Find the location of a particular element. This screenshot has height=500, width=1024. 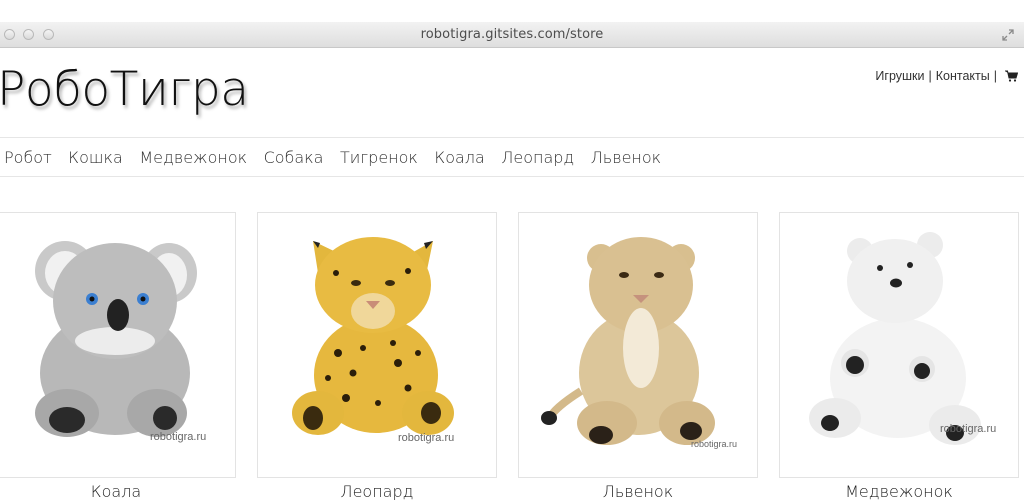

browser-toolbar: robotigra.gitsites.com/store is located at coordinates (512, 35).